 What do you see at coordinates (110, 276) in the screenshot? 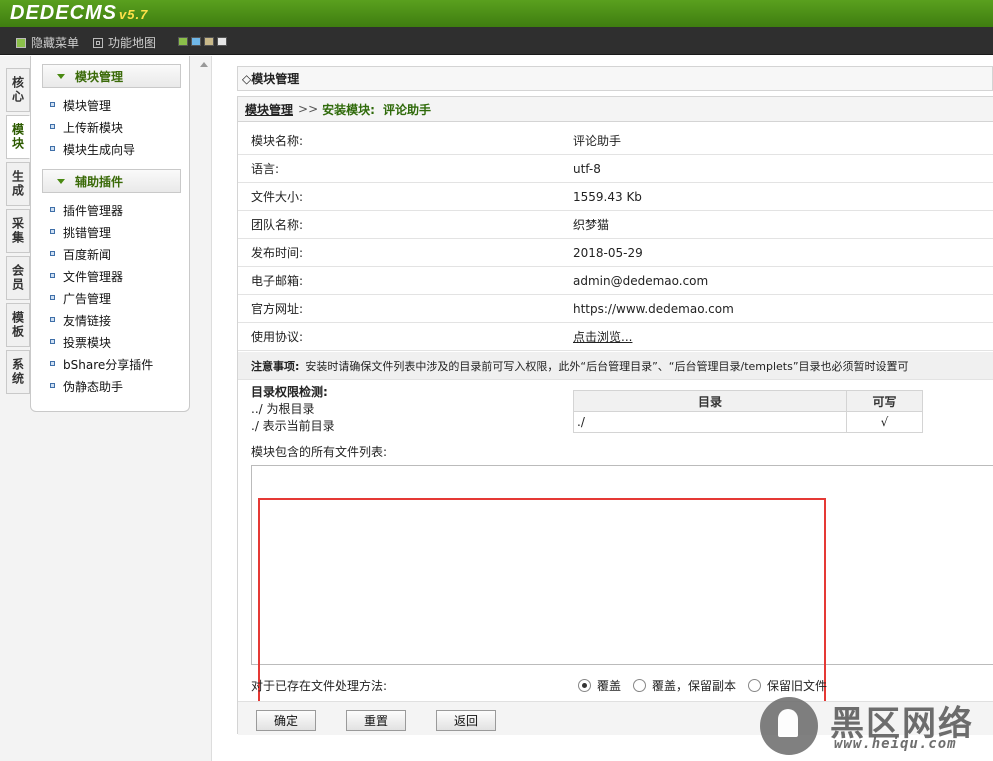
I see `menu-item-file-manager: 文件管理器` at bounding box center [110, 276].